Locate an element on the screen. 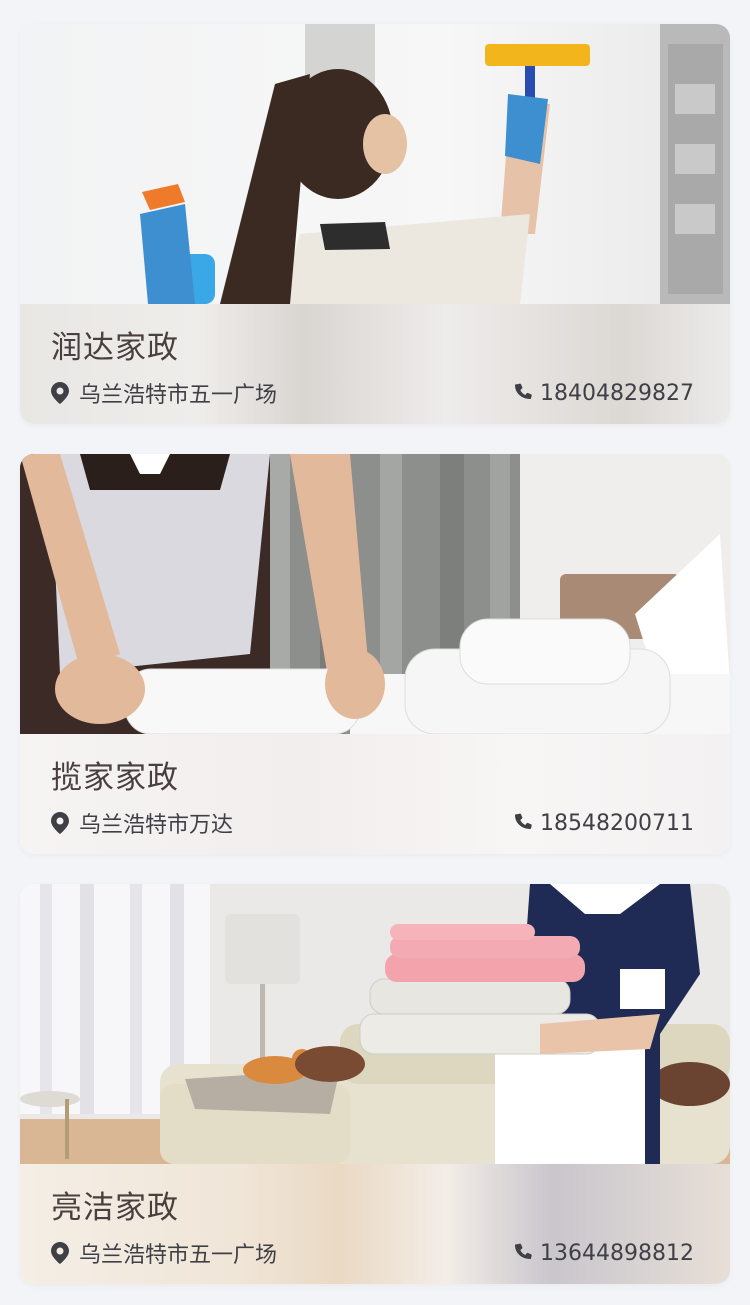  service-name: 亮洁家政 is located at coordinates (115, 1208).